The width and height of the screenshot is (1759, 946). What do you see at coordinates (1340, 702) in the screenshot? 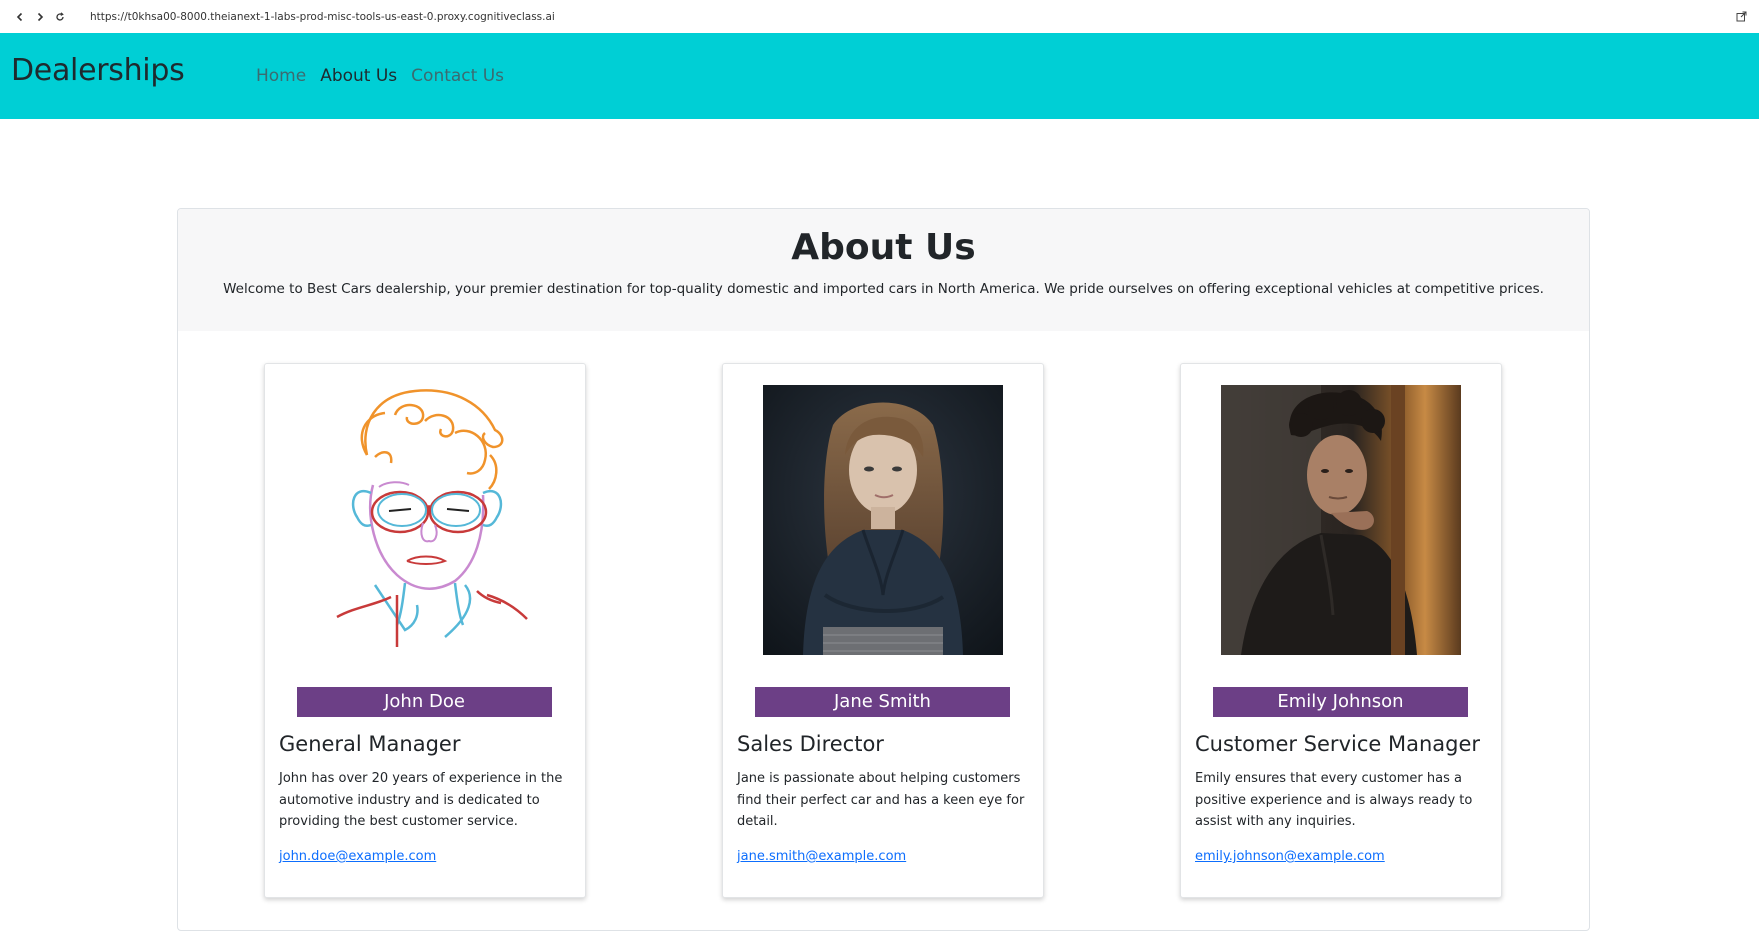
I see `team-member-name: Emily Johnson` at bounding box center [1340, 702].